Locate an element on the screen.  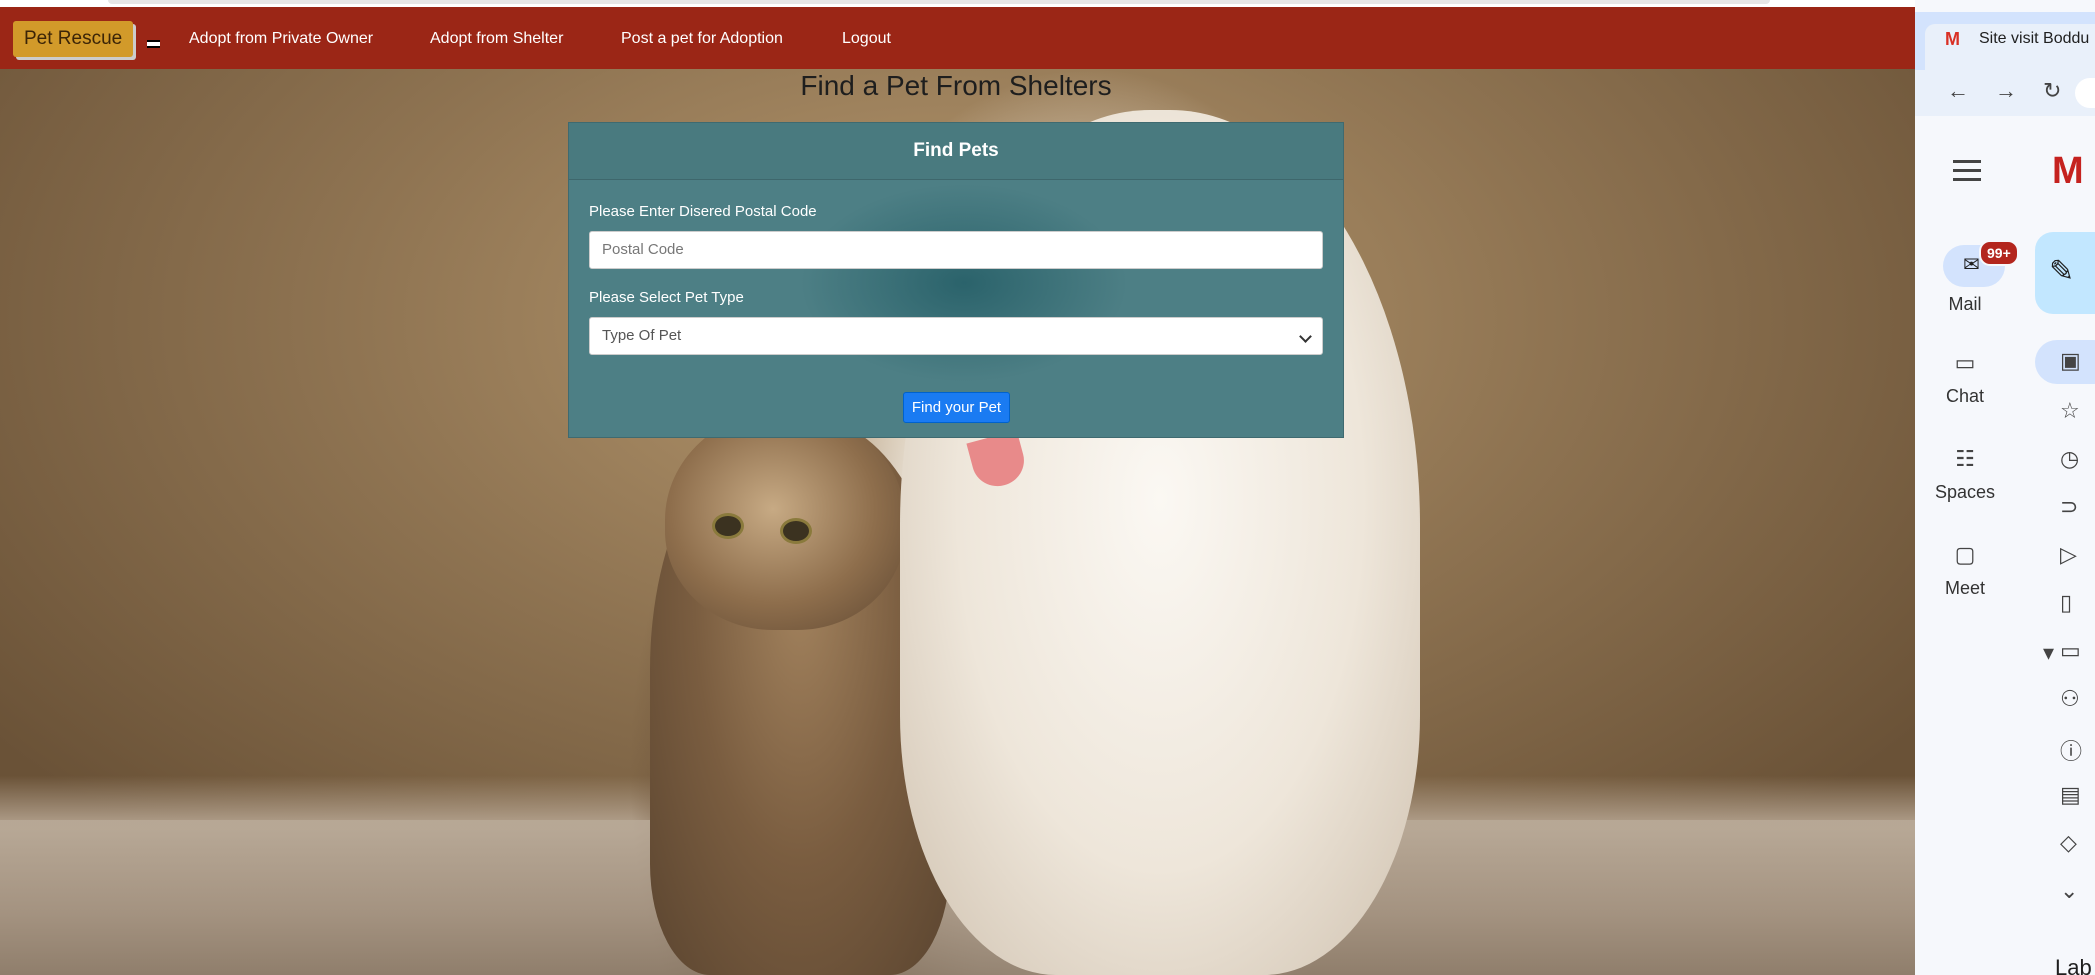
rail-label-chat: Chat is located at coordinates (1965, 396).